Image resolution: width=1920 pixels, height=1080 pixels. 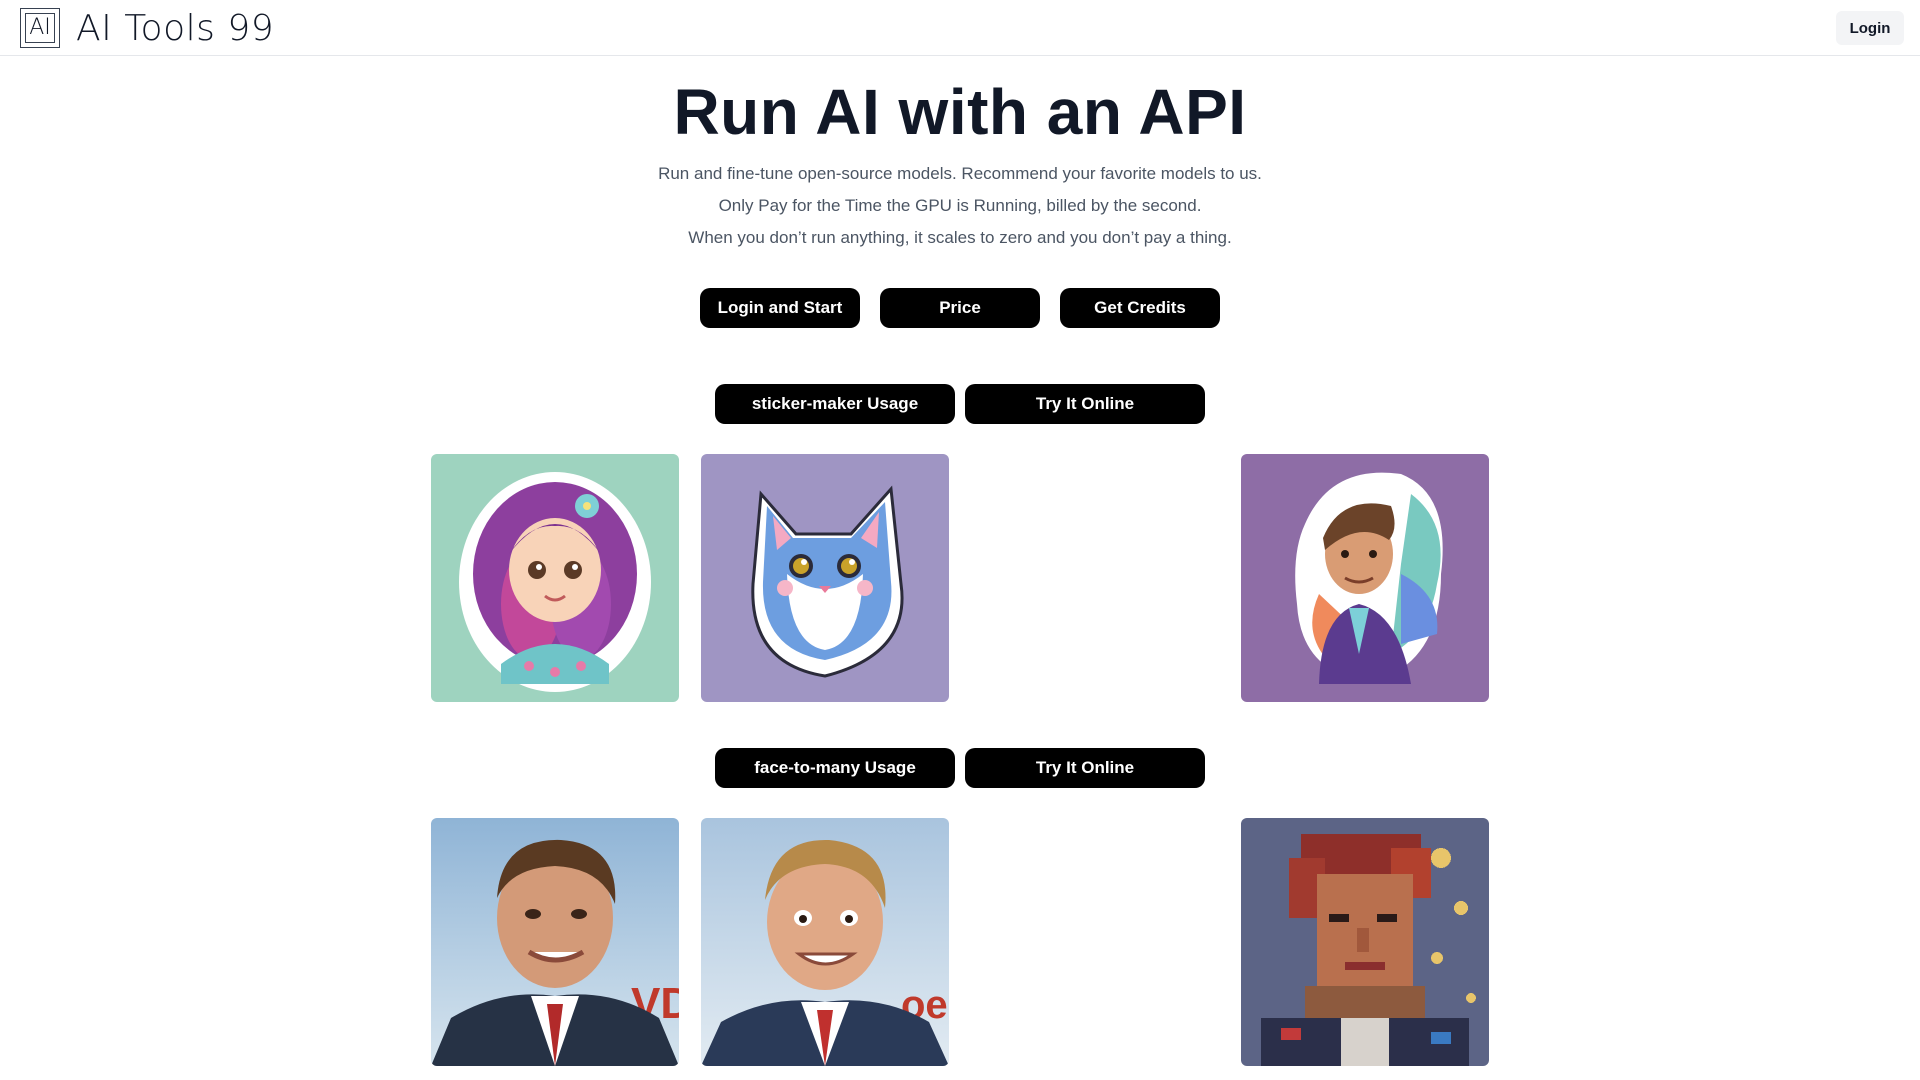 I want to click on brand-link: AI AI Tools 99, so click(x=147, y=28).